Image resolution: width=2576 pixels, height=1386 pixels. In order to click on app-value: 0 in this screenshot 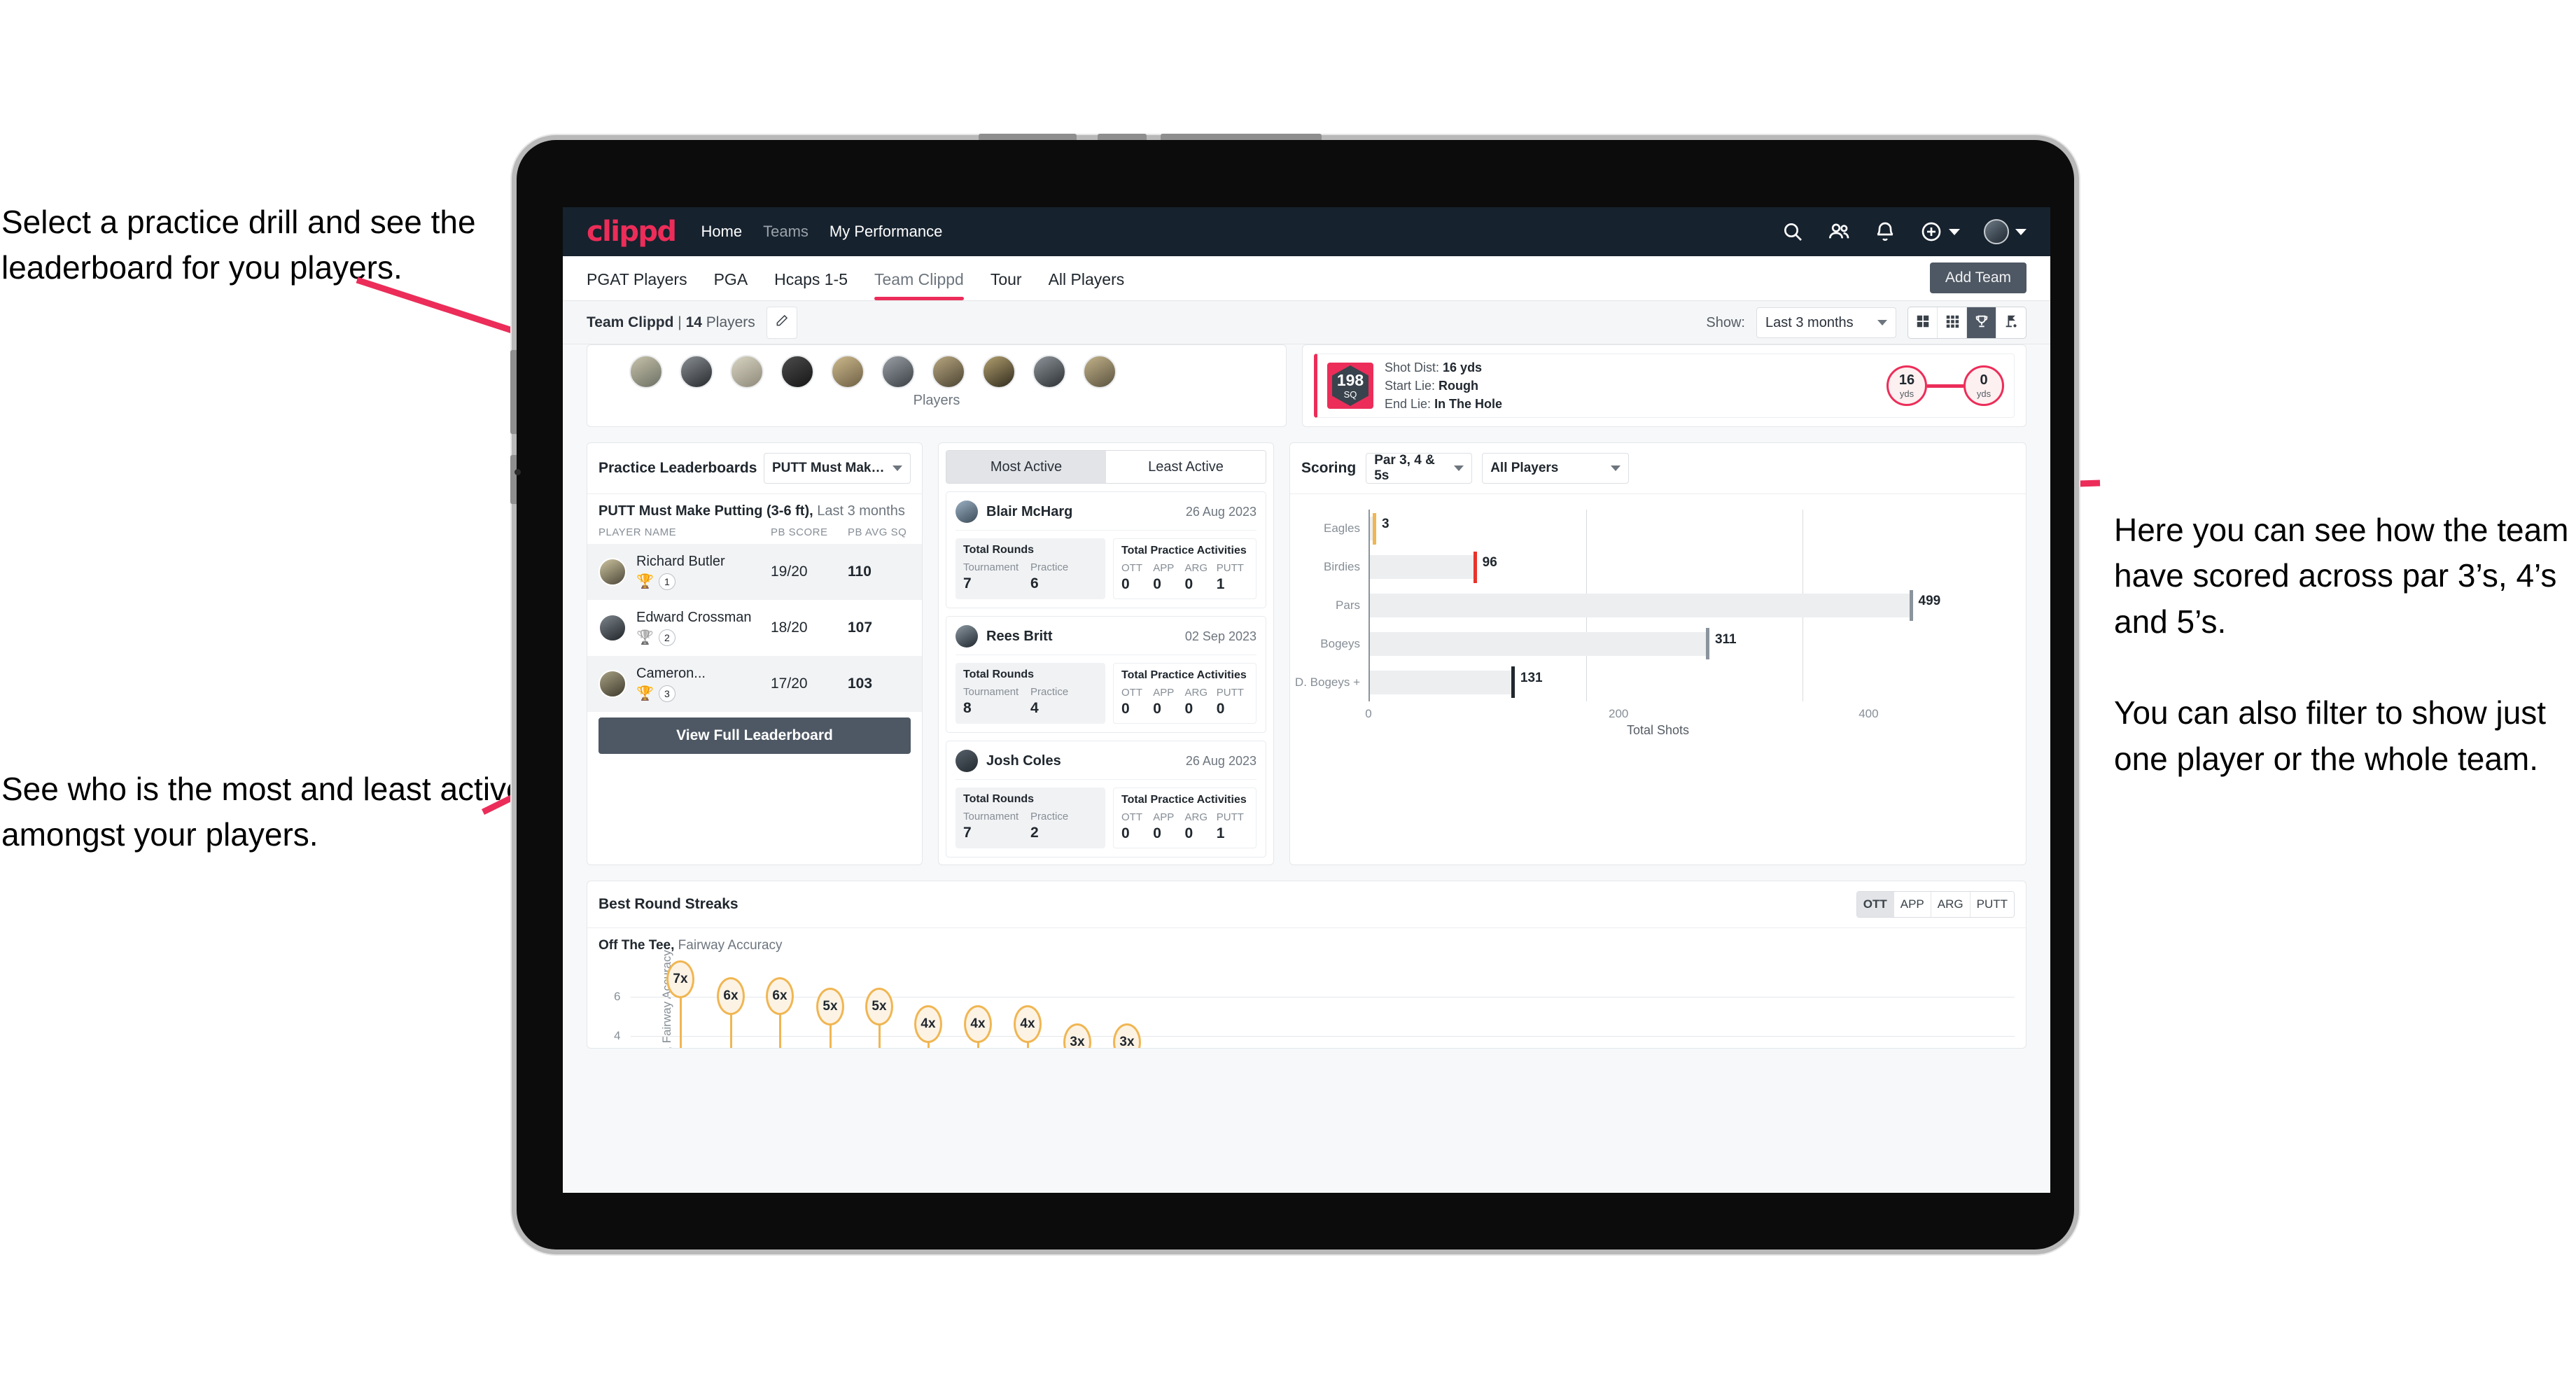, I will do `click(1157, 584)`.